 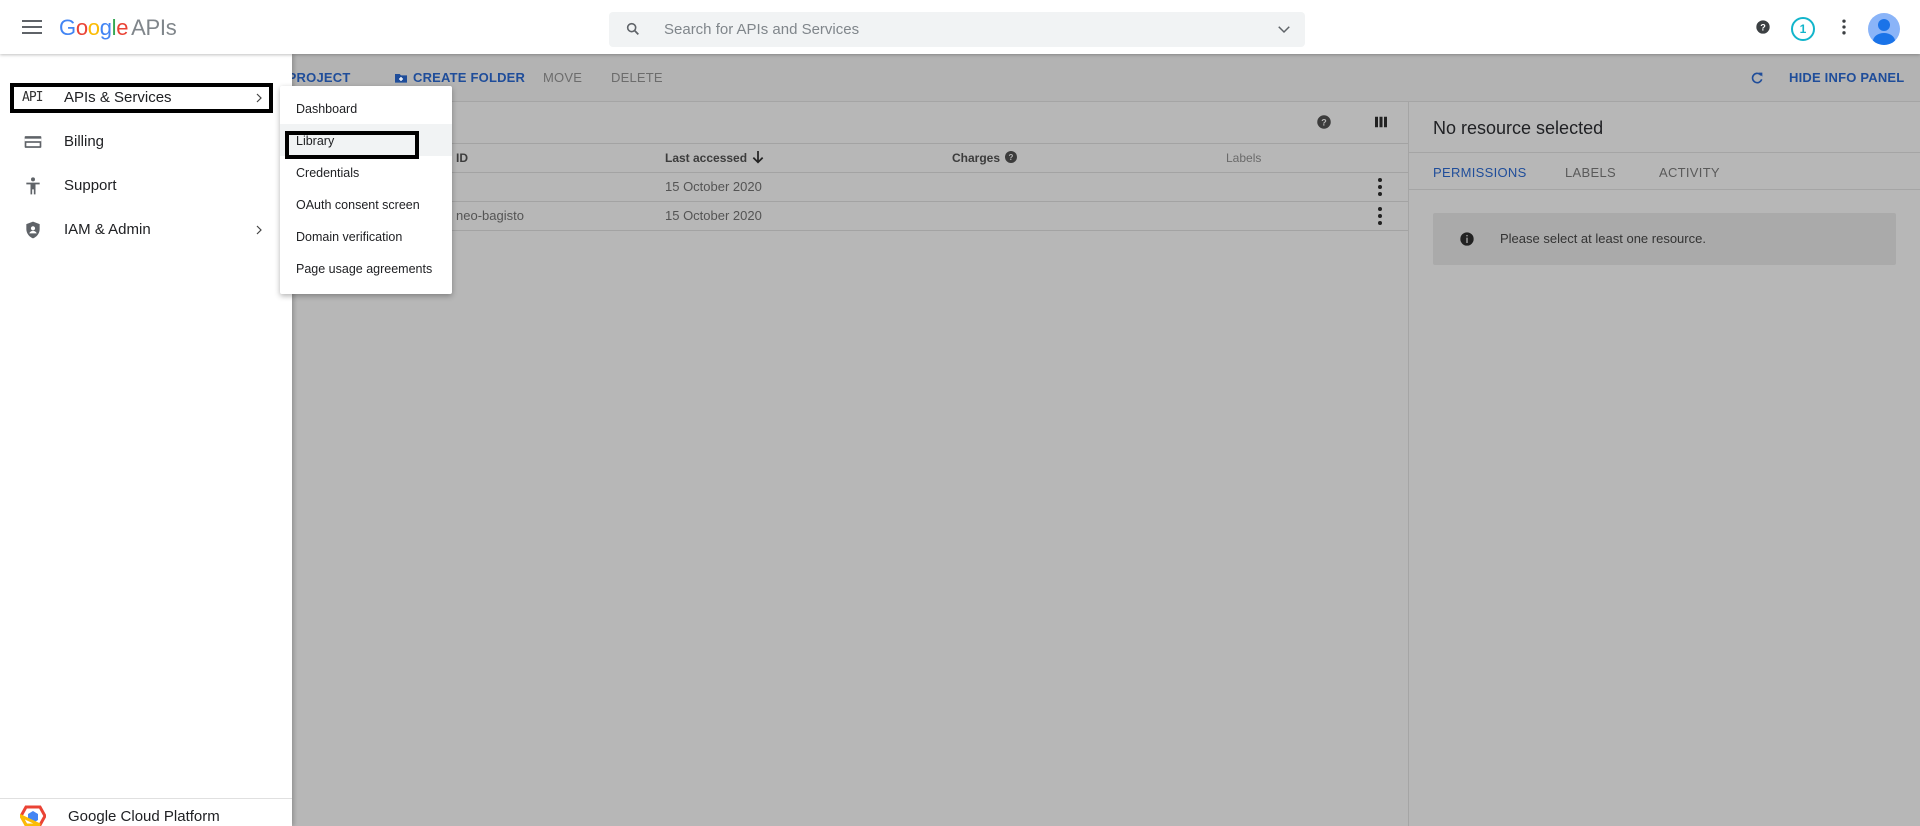 I want to click on sidebar-item-label: Billing, so click(x=84, y=141).